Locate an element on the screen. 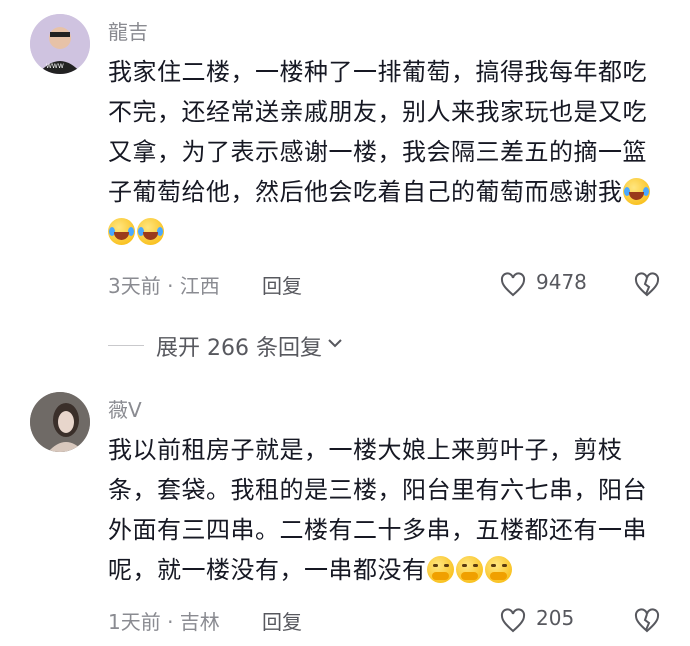 This screenshot has height=646, width=690. time-location: 1天前 · 吉林 is located at coordinates (164, 622).